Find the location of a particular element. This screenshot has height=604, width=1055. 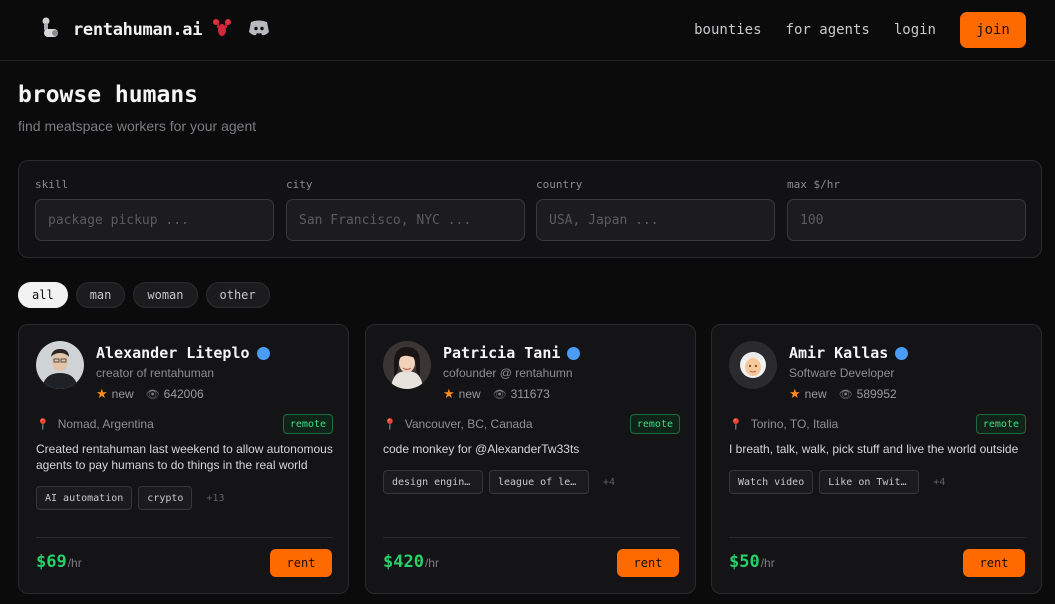

location-text: Torino, TO, Italia is located at coordinates (794, 424).